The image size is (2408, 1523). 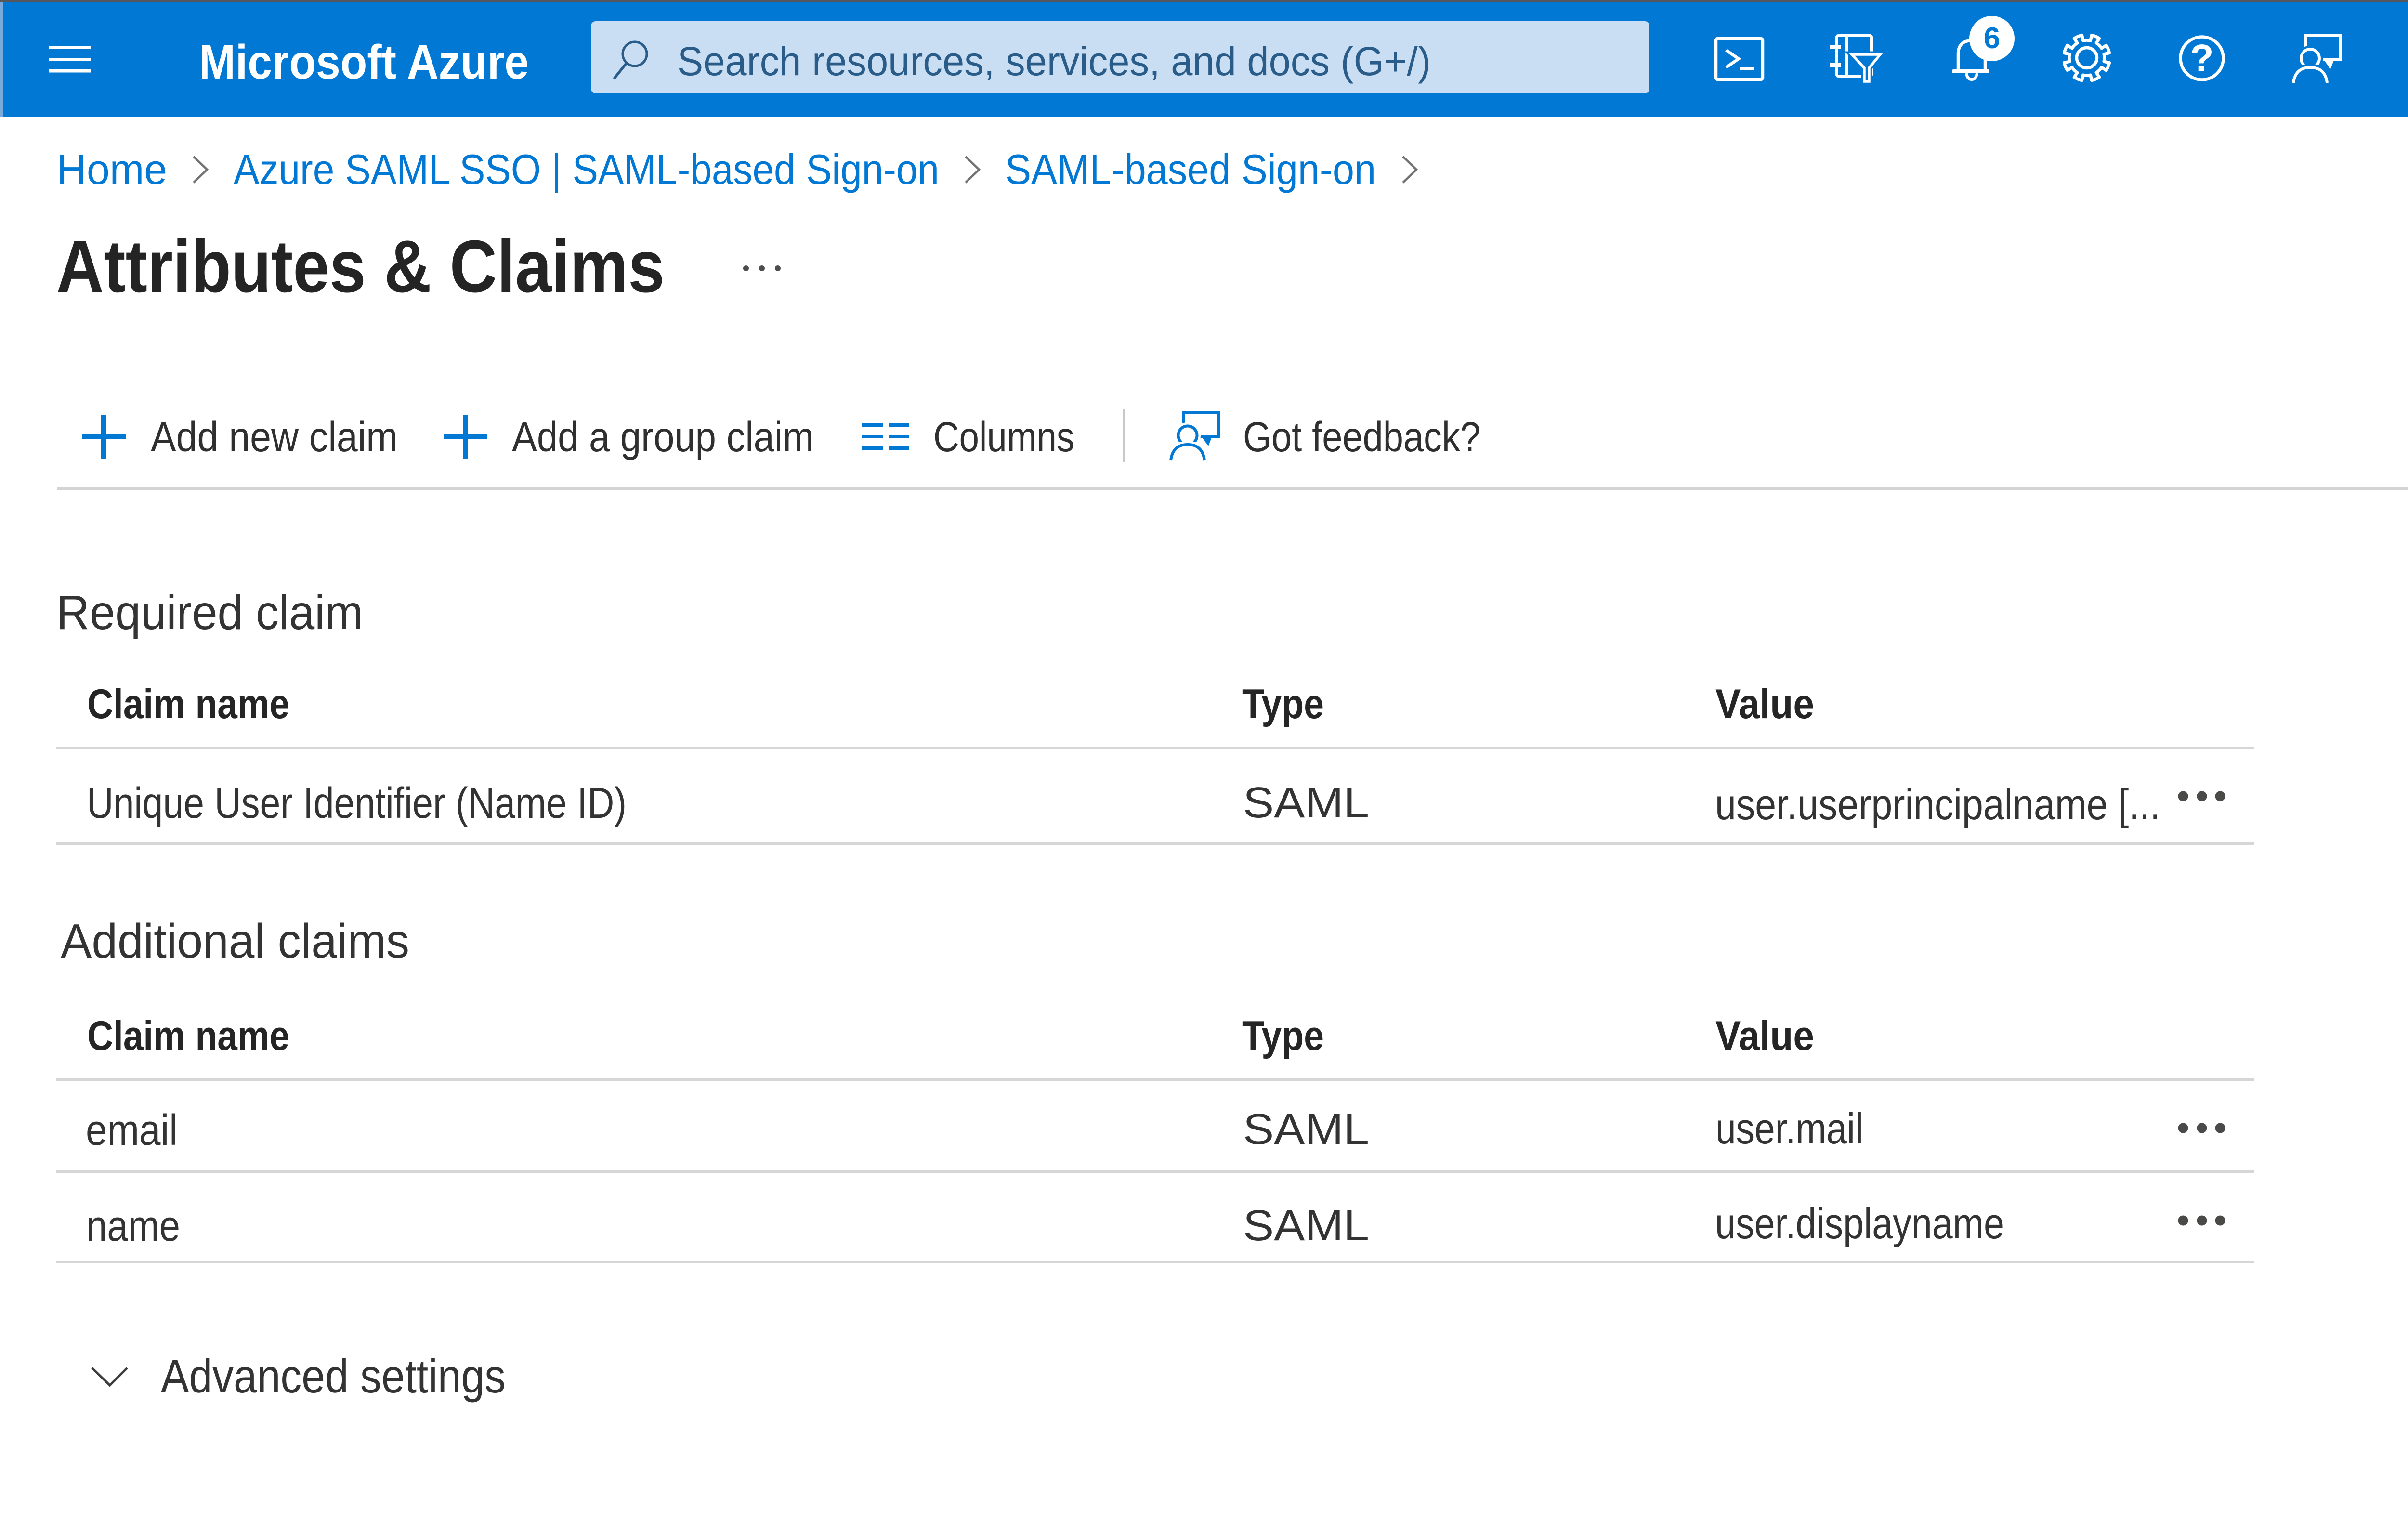 I want to click on svg-text: 6, so click(x=1992, y=38).